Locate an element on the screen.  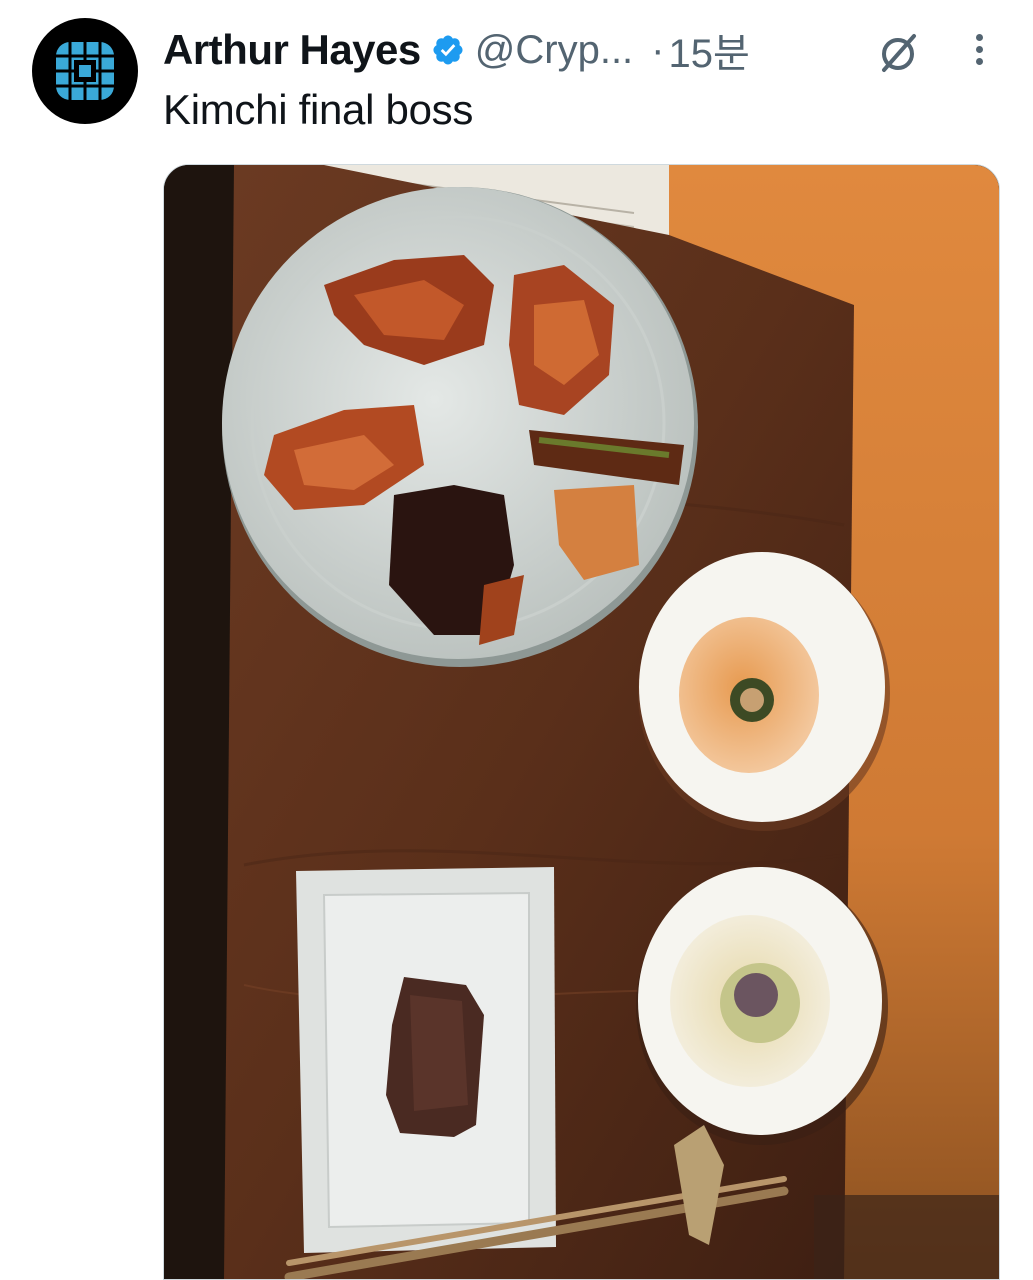
author-name: Arthur Hayes is located at coordinates (292, 50).